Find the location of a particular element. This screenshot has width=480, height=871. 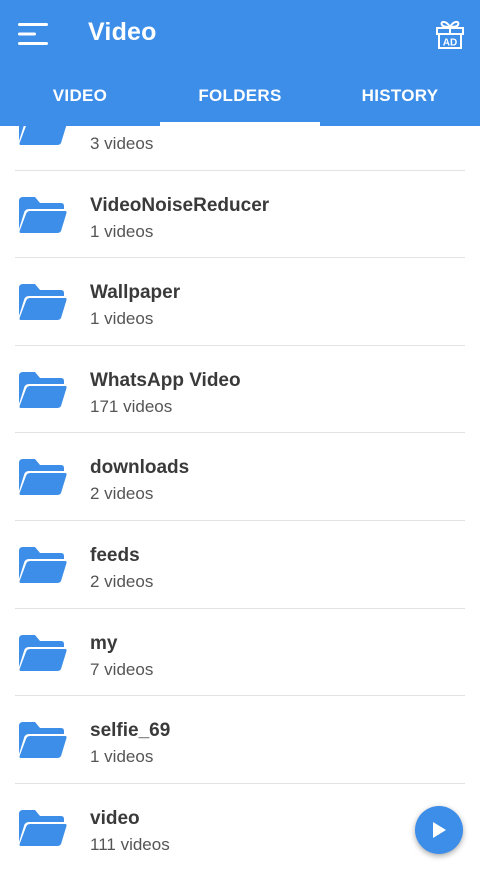

folder-row: my 7 videos is located at coordinates (240, 653).